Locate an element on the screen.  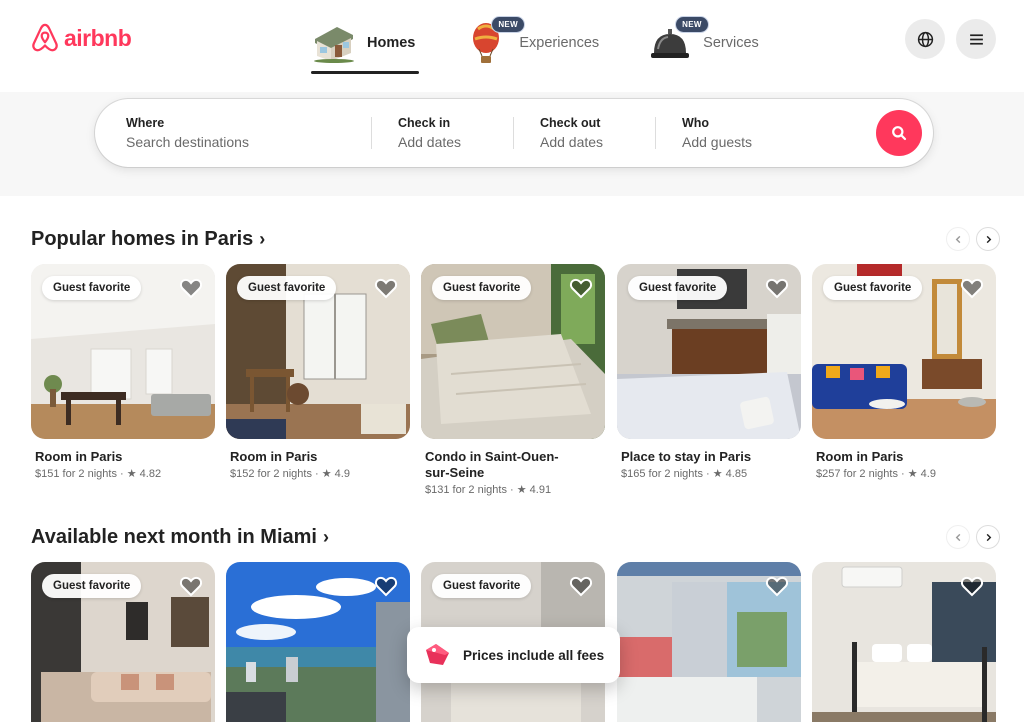
check-in-label: Check in is located at coordinates (424, 123).